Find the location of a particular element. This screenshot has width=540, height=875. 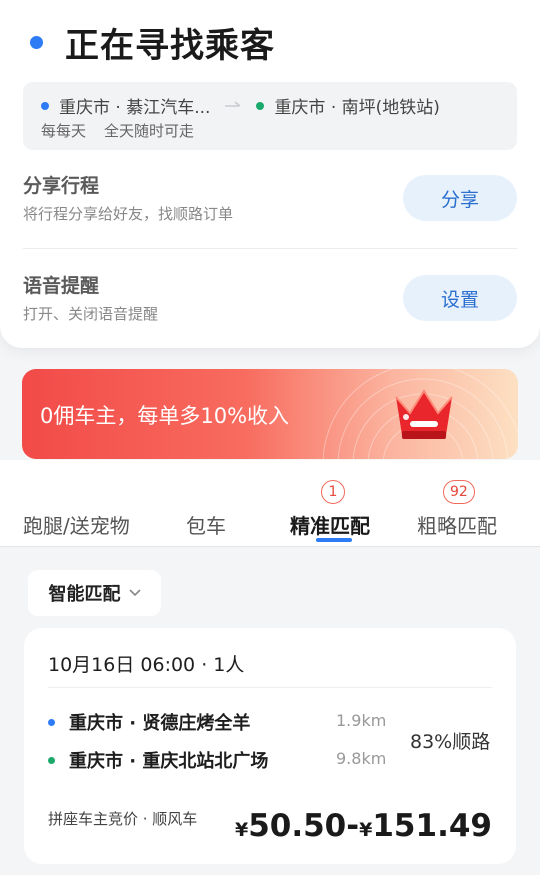

route-destination: 重庆市 · 南坪(地铁站) is located at coordinates (357, 108).